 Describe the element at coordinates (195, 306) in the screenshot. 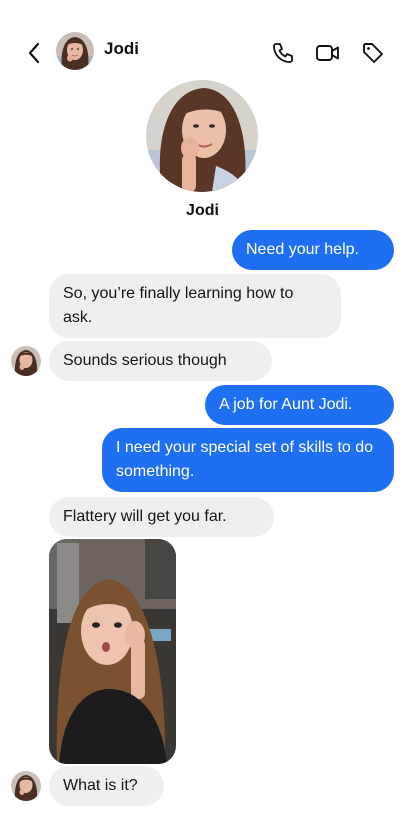

I see `incoming-message: So, you’re finally learning how to ask.` at that location.